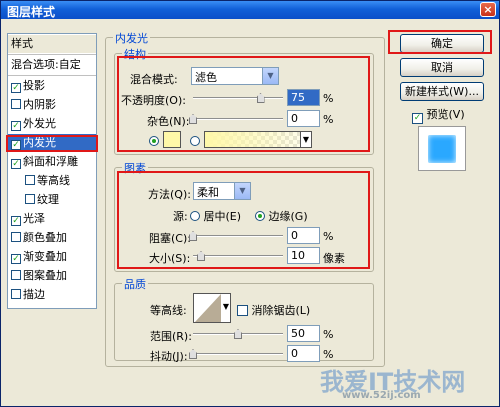 This screenshot has width=500, height=407. I want to click on cancel-button: 取消, so click(442, 67).